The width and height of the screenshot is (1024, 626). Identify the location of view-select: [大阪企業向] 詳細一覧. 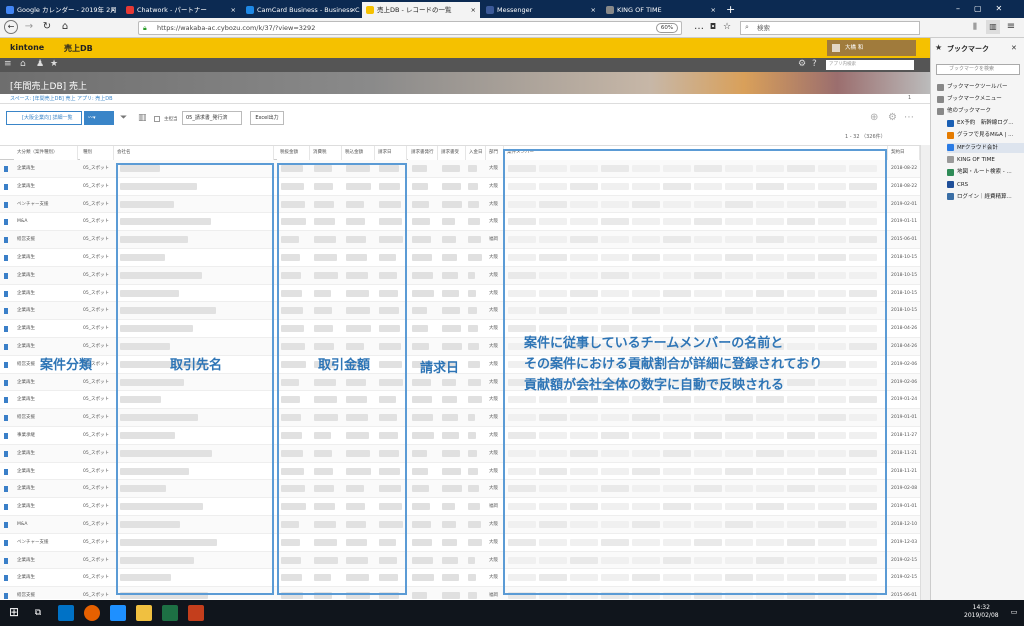
(44, 118).